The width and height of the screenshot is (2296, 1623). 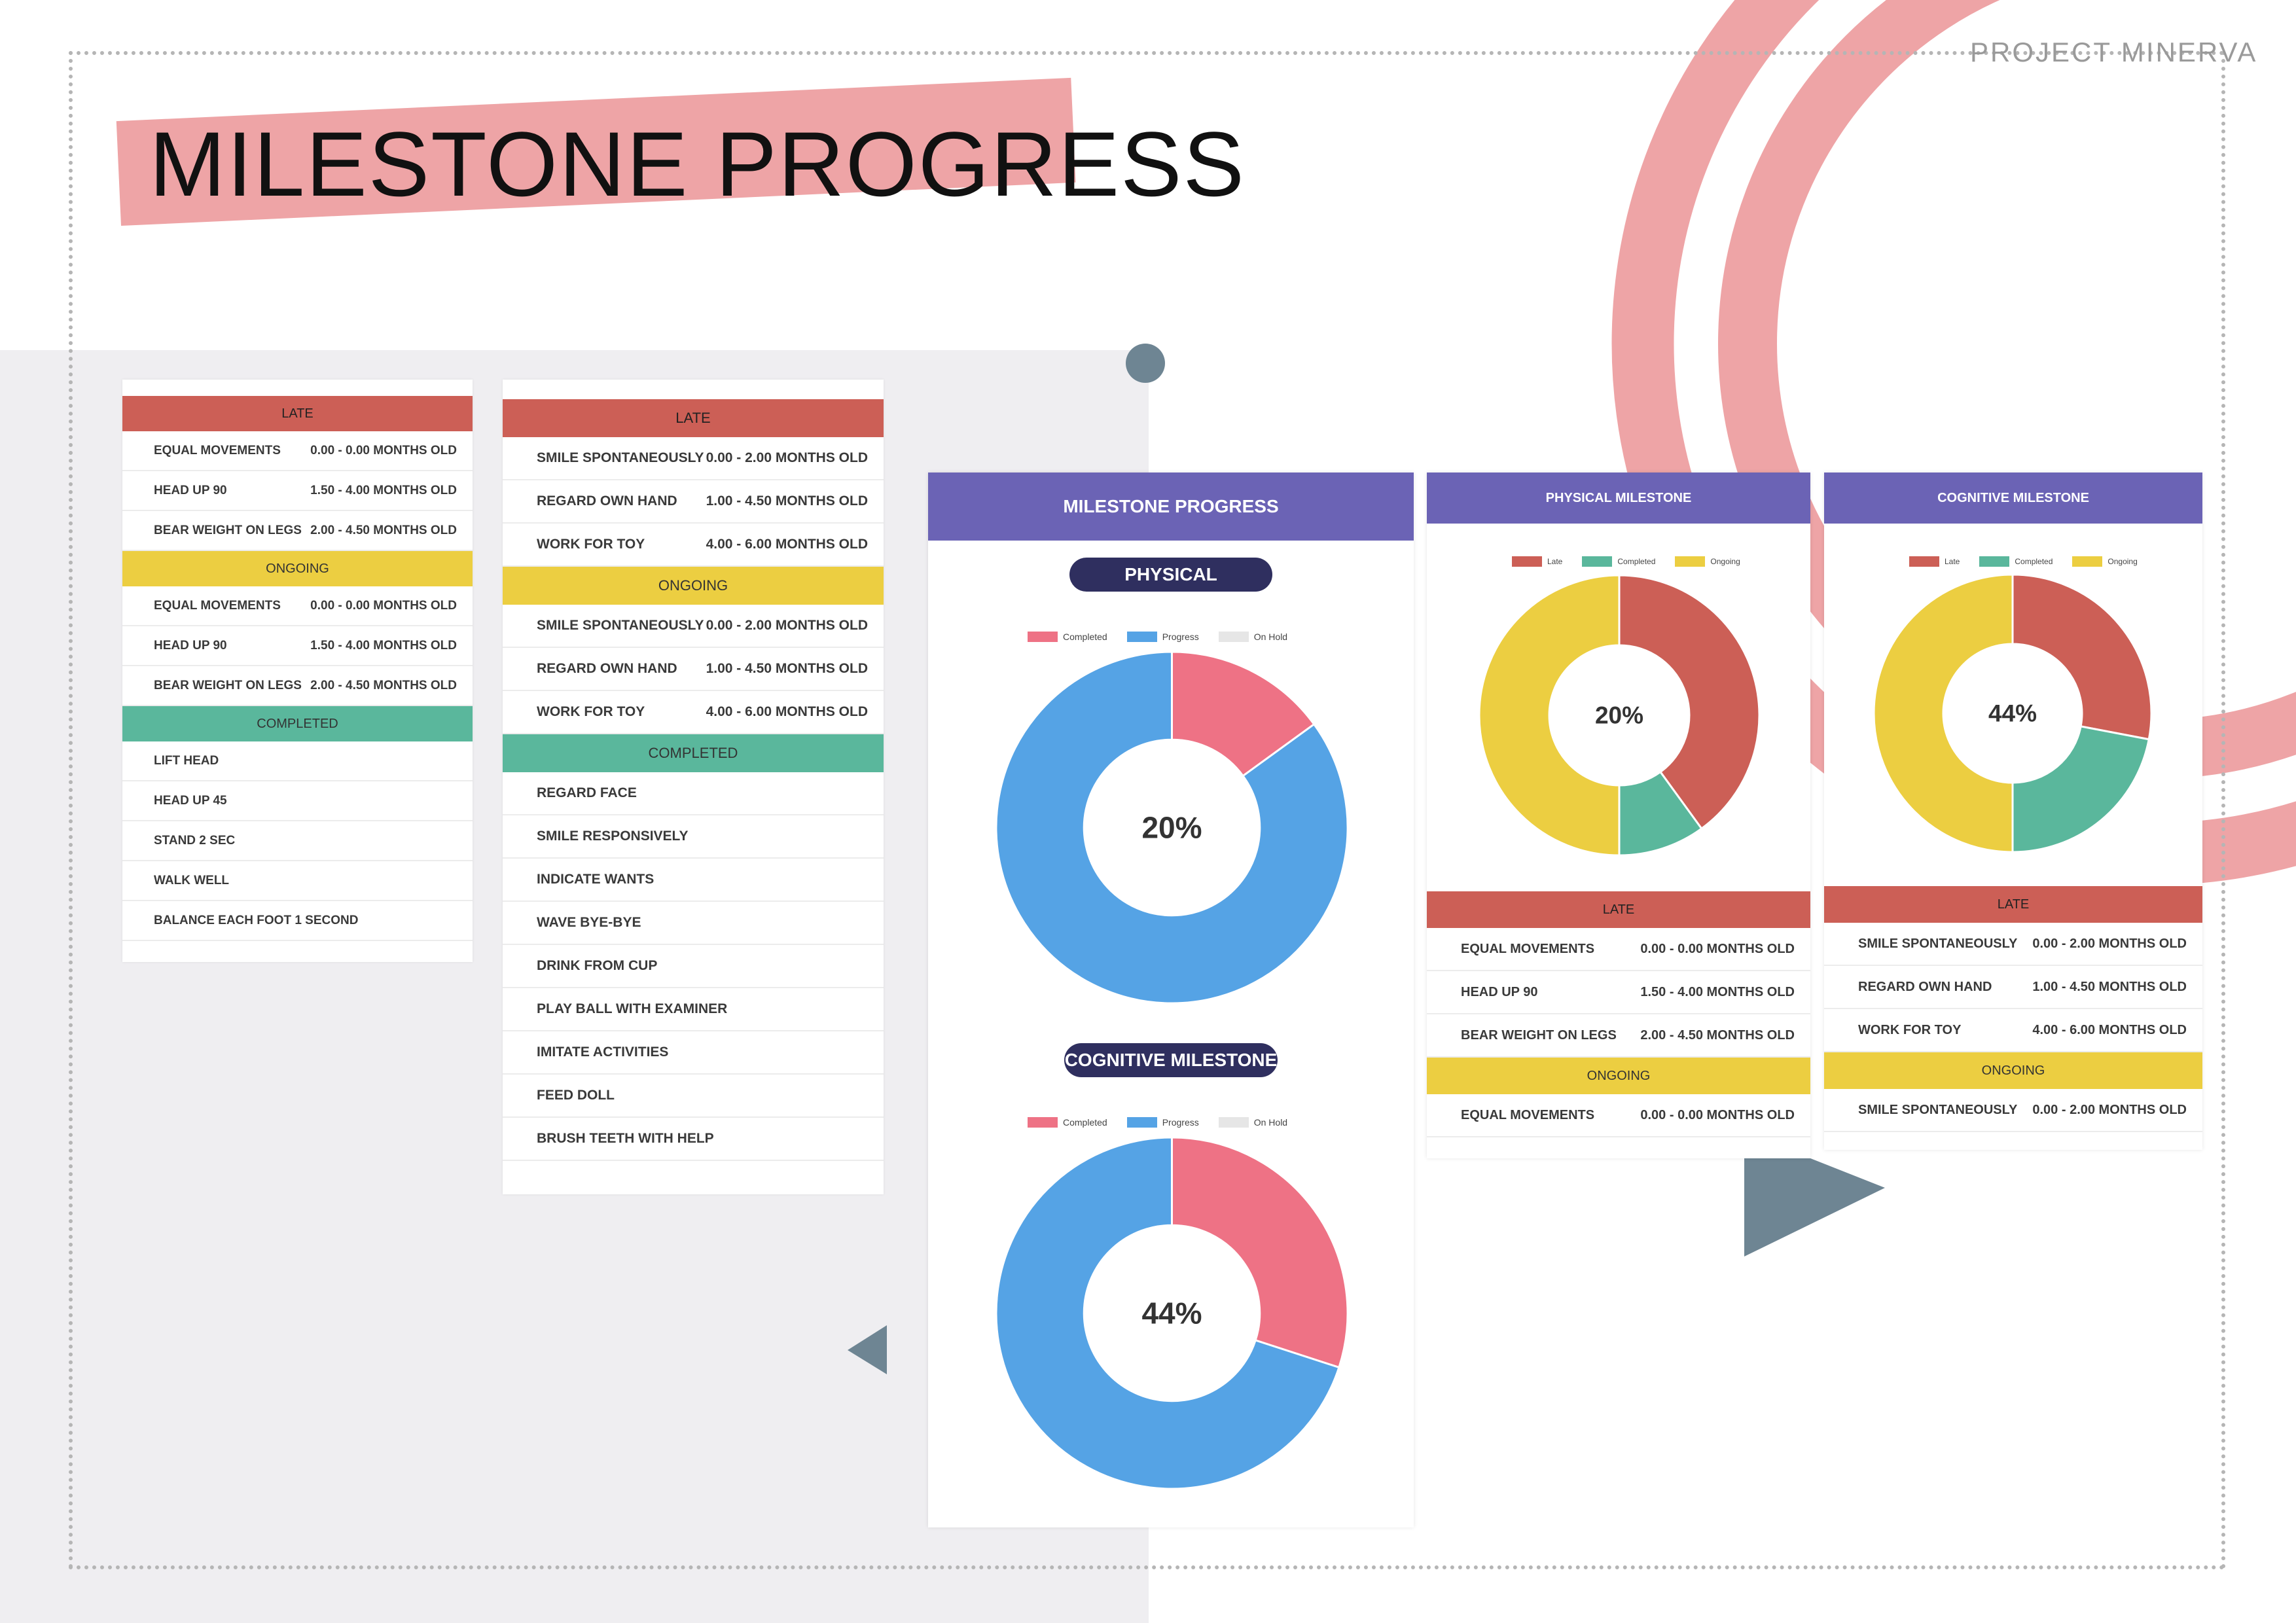 I want to click on brand-label: PROJECT MINERVA, so click(x=2114, y=52).